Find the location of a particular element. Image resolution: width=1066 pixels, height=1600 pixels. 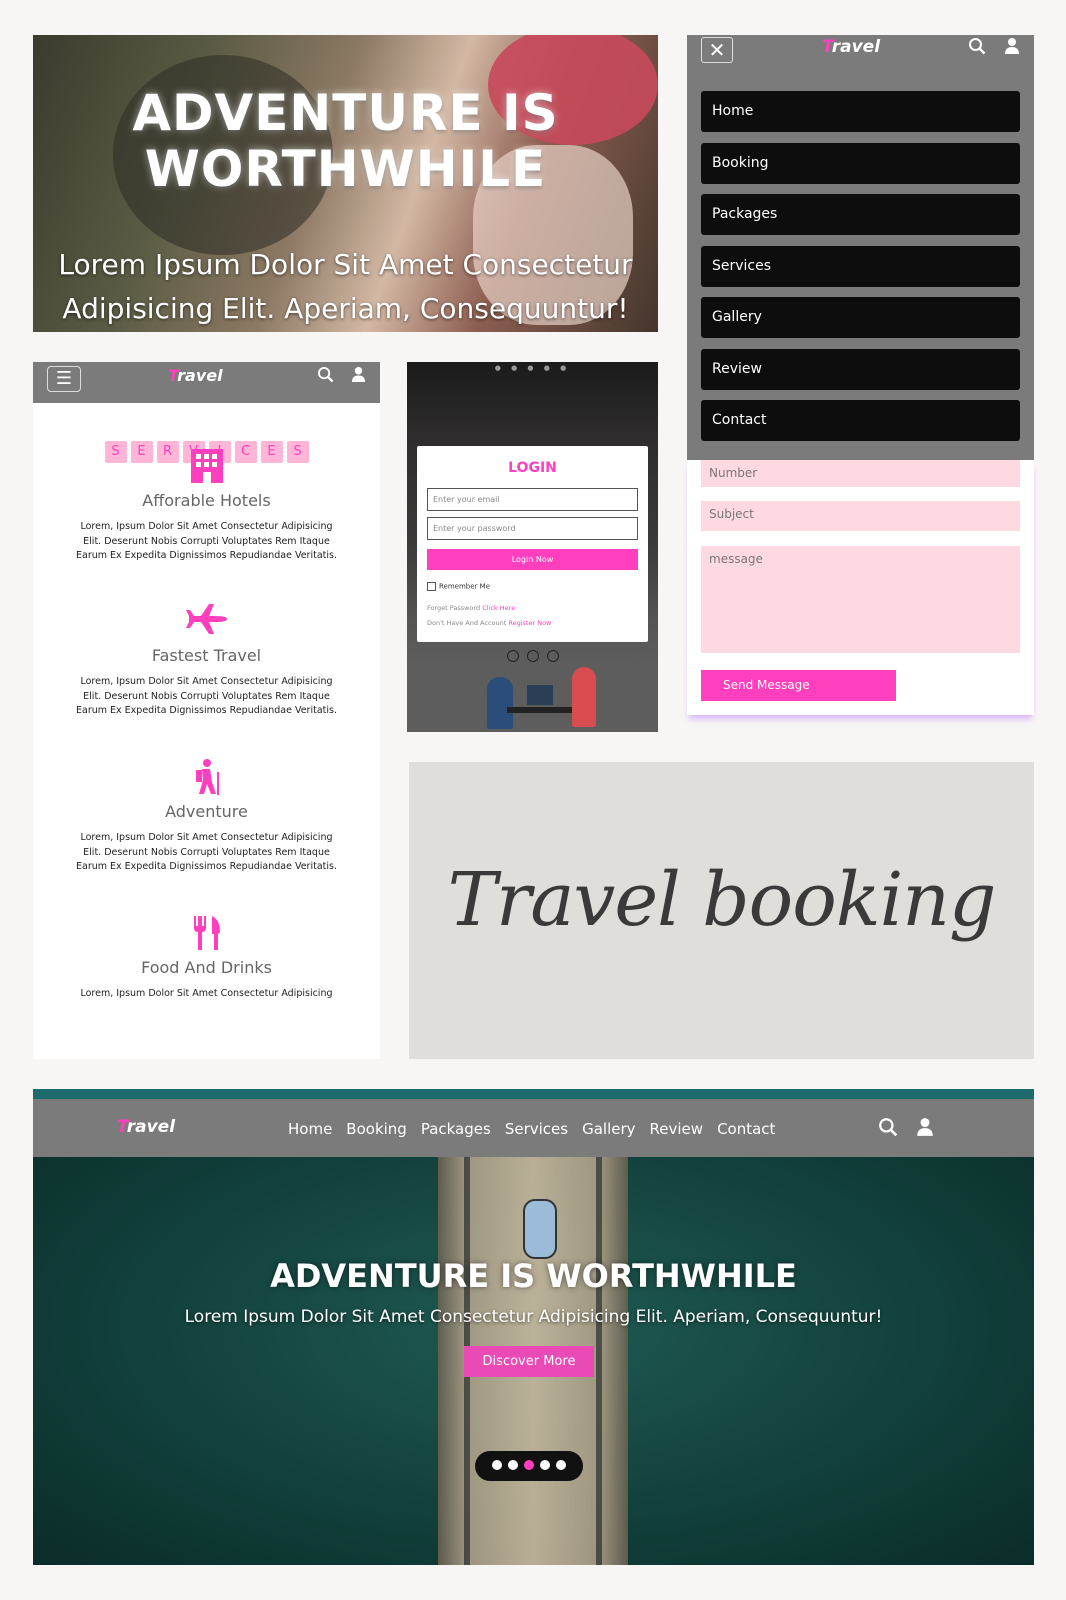

utensils-icon is located at coordinates (206, 934).